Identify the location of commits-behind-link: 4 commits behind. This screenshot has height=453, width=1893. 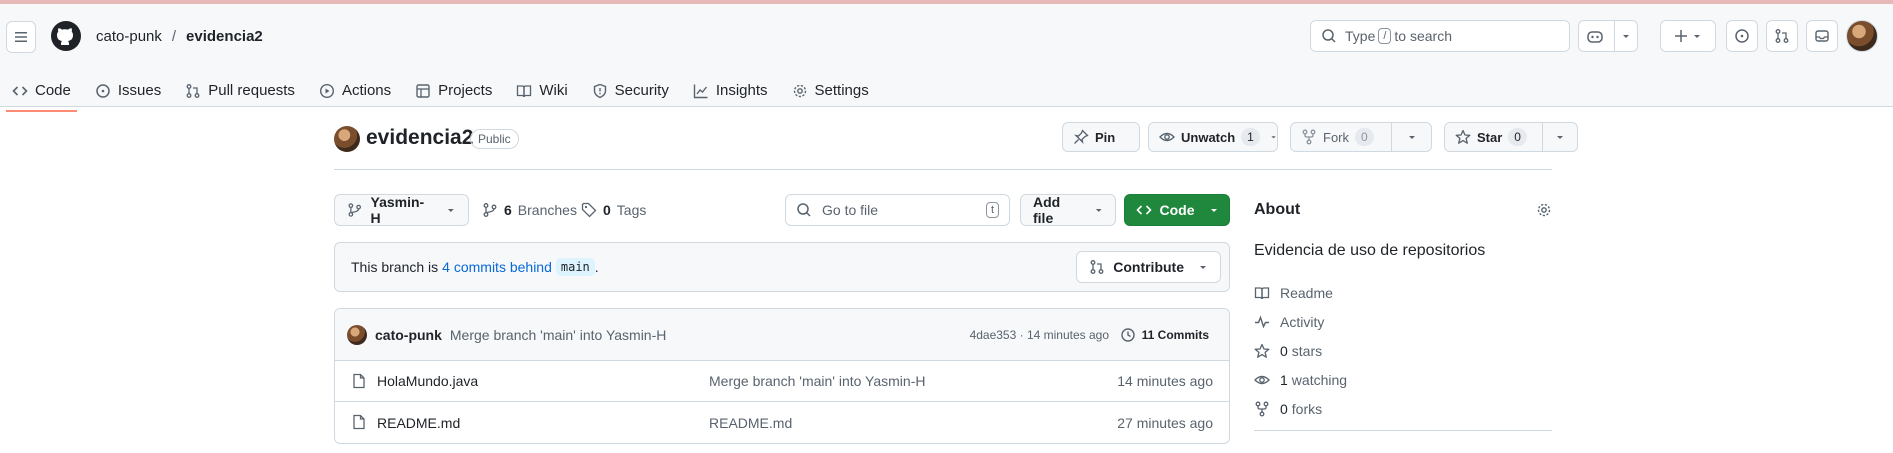
(497, 267).